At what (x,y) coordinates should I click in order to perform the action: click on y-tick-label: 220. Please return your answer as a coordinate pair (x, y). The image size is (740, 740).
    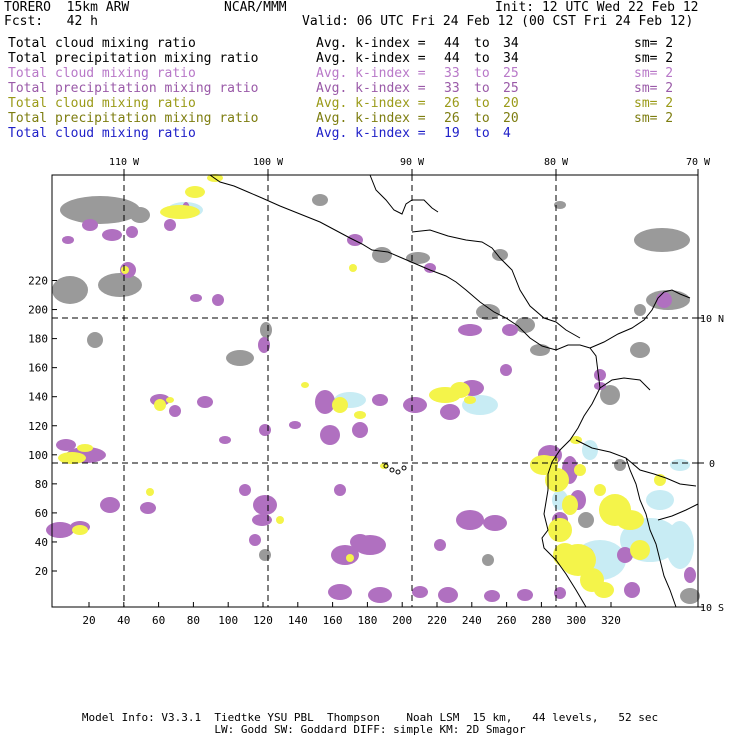
    Looking at the image, I should click on (38, 281).